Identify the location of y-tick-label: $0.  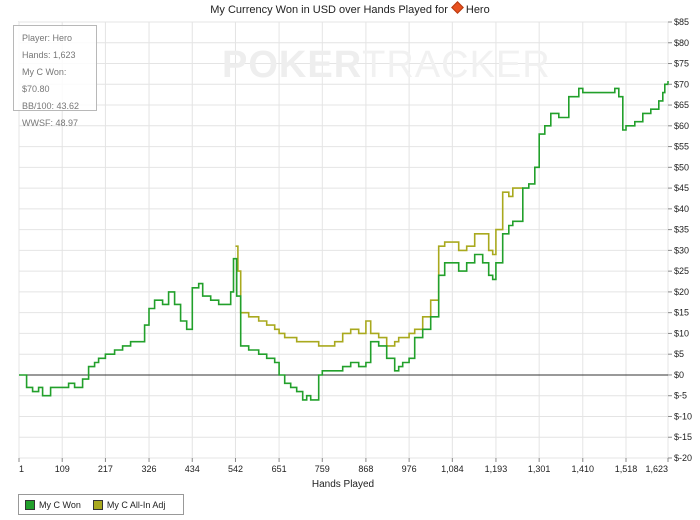
(679, 375).